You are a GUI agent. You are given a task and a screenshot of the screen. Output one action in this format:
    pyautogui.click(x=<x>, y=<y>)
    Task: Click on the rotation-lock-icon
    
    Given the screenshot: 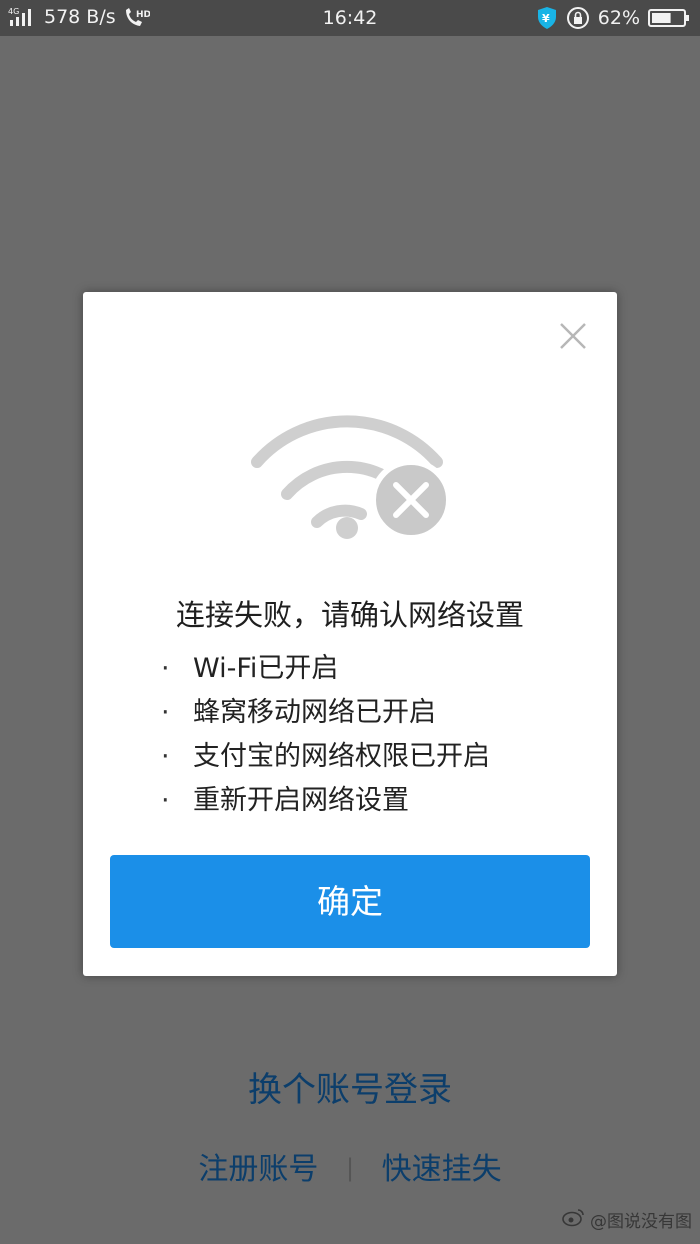 What is the action you would take?
    pyautogui.click(x=578, y=18)
    